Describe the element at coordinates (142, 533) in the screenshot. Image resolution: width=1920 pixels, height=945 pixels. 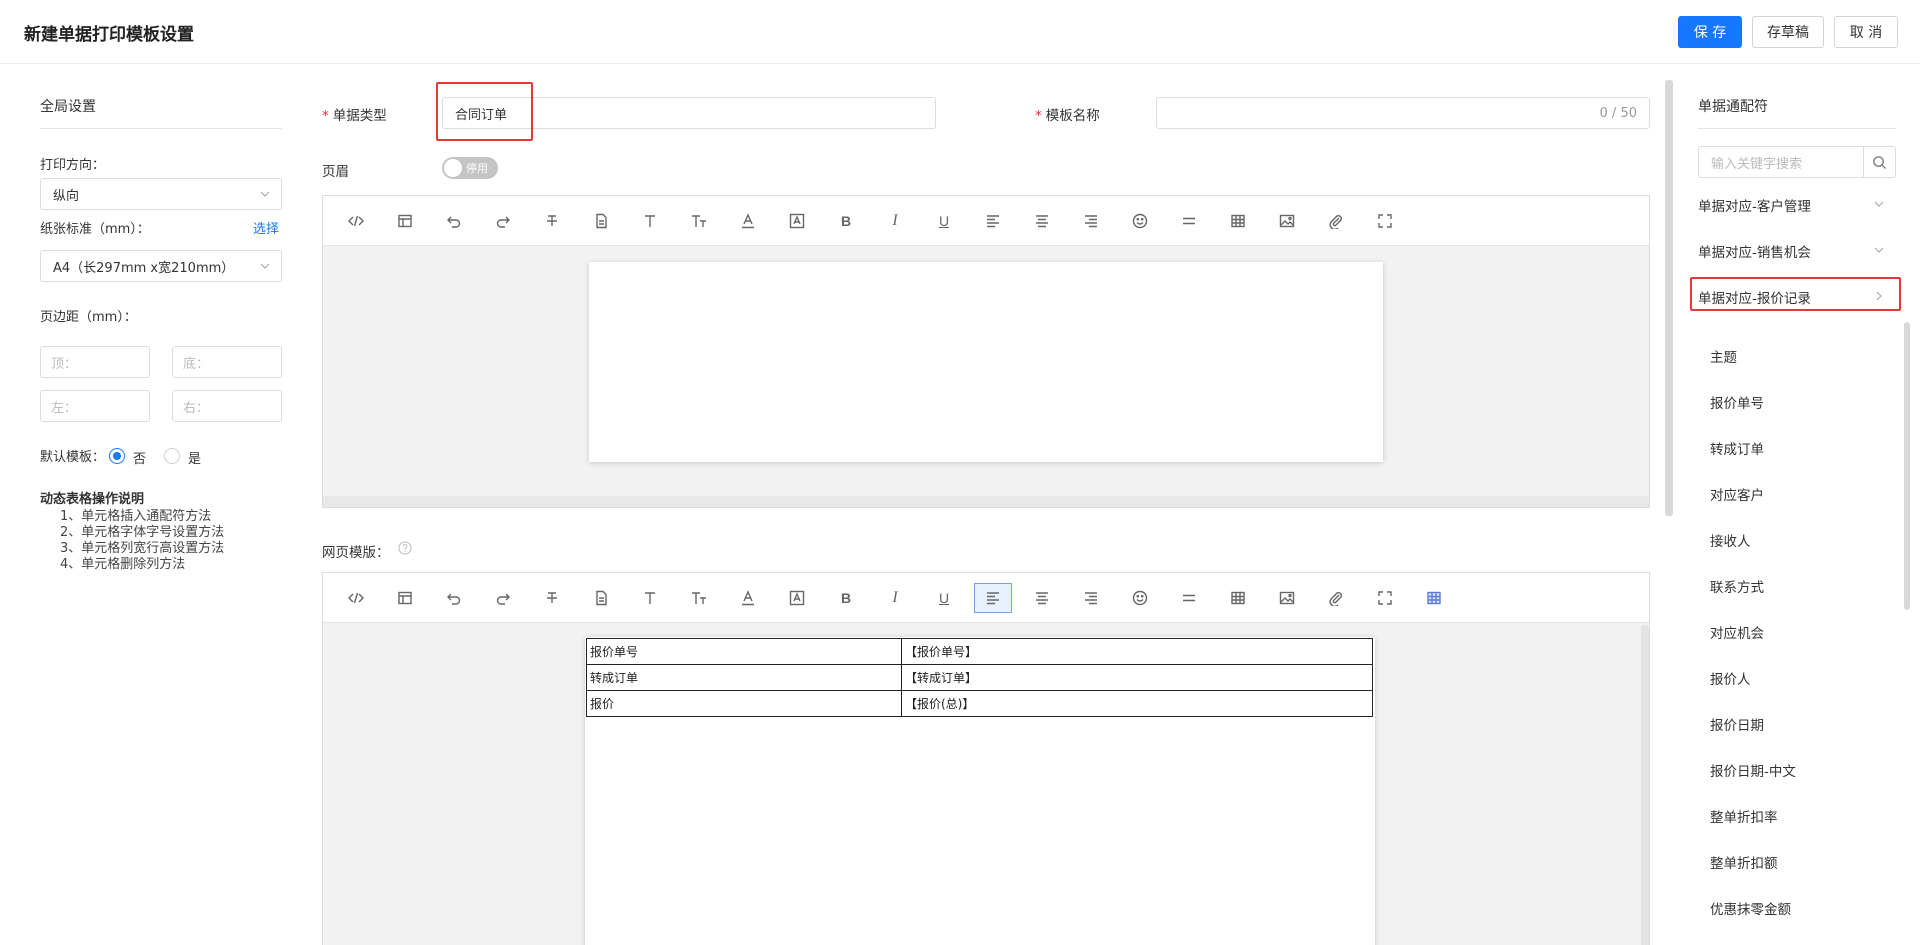
I see `help-item: 2、单元格字体字号设置方法` at that location.